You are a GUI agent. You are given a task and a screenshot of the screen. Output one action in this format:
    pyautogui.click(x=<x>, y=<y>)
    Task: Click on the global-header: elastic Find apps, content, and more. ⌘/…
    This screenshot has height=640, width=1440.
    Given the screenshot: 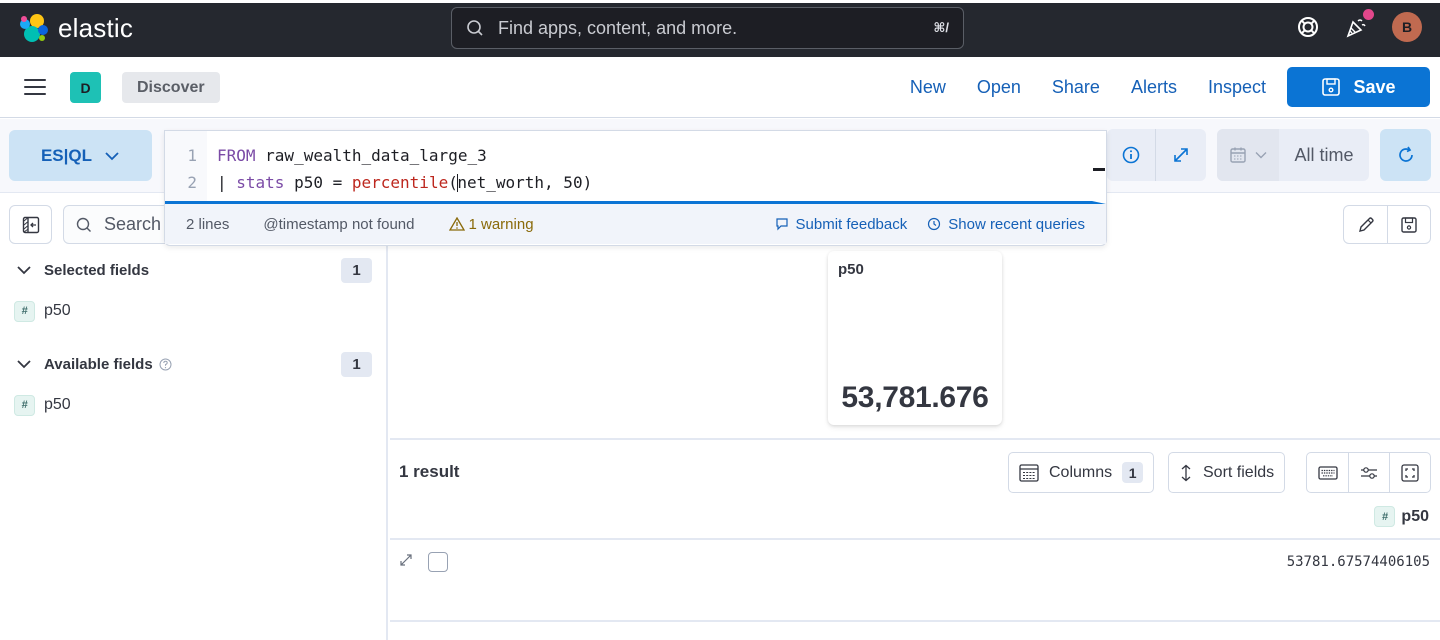 What is the action you would take?
    pyautogui.click(x=720, y=28)
    